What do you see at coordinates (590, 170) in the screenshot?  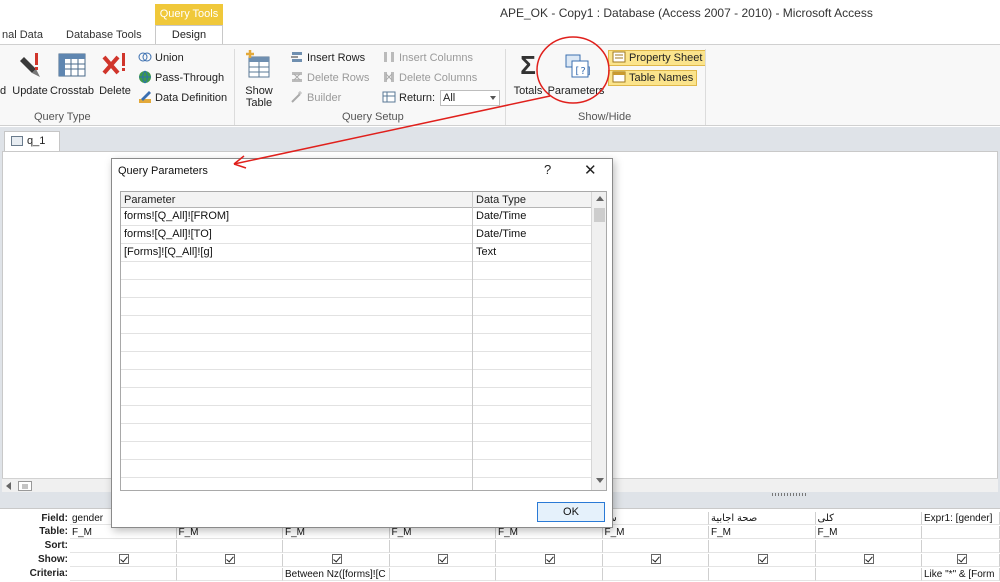 I see `close-button: ✕` at bounding box center [590, 170].